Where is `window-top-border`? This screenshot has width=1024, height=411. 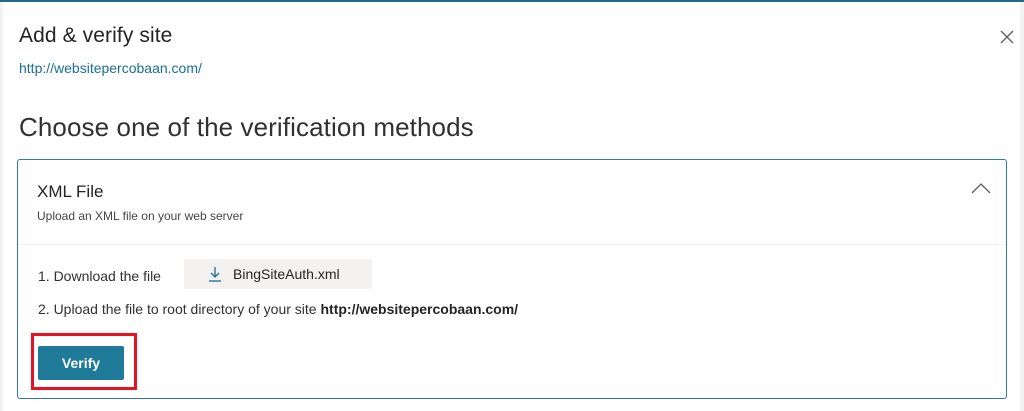
window-top-border is located at coordinates (512, 1).